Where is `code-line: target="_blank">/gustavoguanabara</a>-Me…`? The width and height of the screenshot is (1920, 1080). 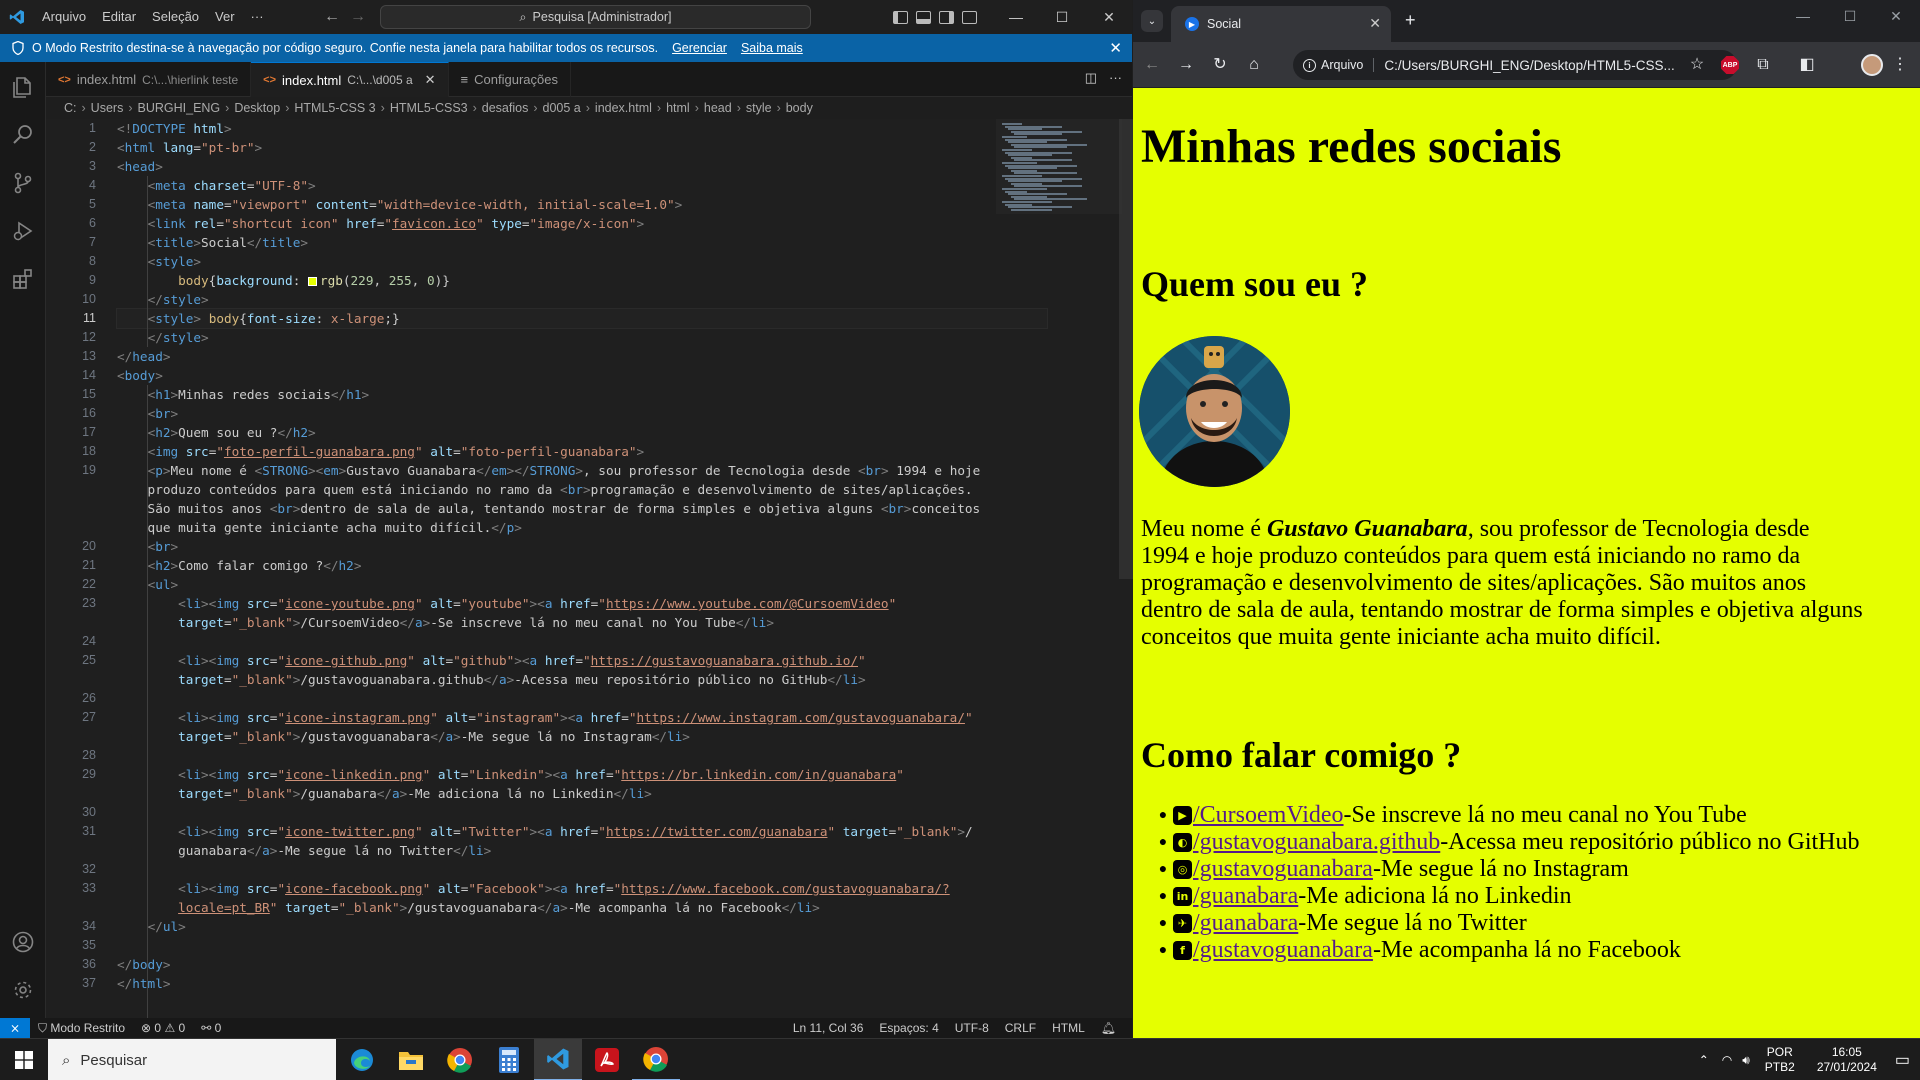 code-line: target="_blank">/gustavoguanabara</a>-Me… is located at coordinates (582, 736).